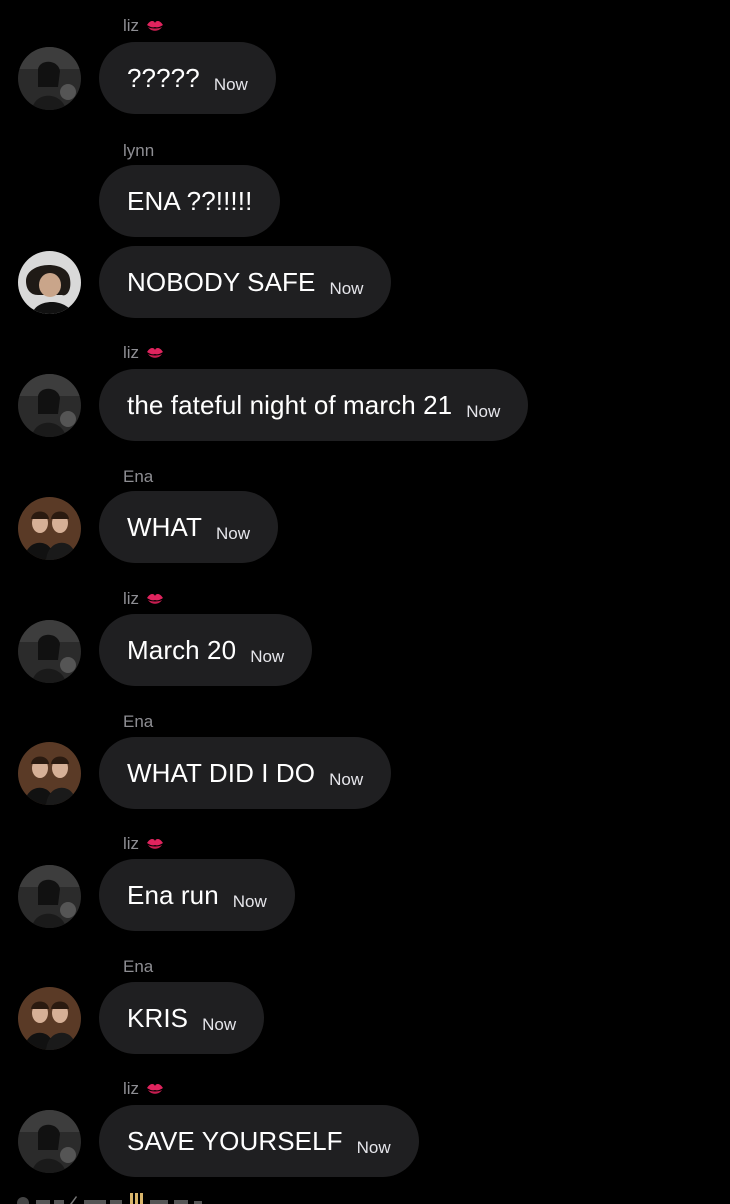 The width and height of the screenshot is (730, 1204). I want to click on message-bubble: March 20 Now, so click(206, 650).